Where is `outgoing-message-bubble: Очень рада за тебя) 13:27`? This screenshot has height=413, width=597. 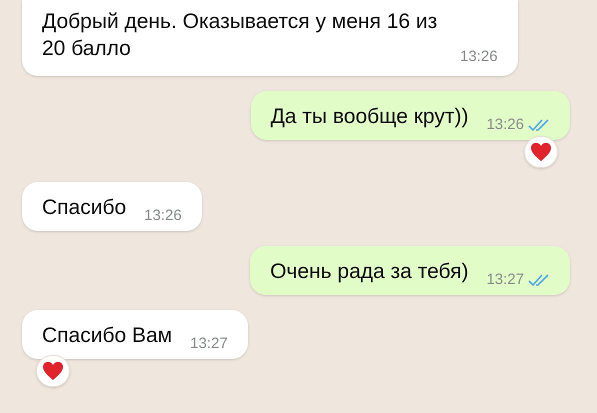 outgoing-message-bubble: Очень рада за тебя) 13:27 is located at coordinates (410, 270).